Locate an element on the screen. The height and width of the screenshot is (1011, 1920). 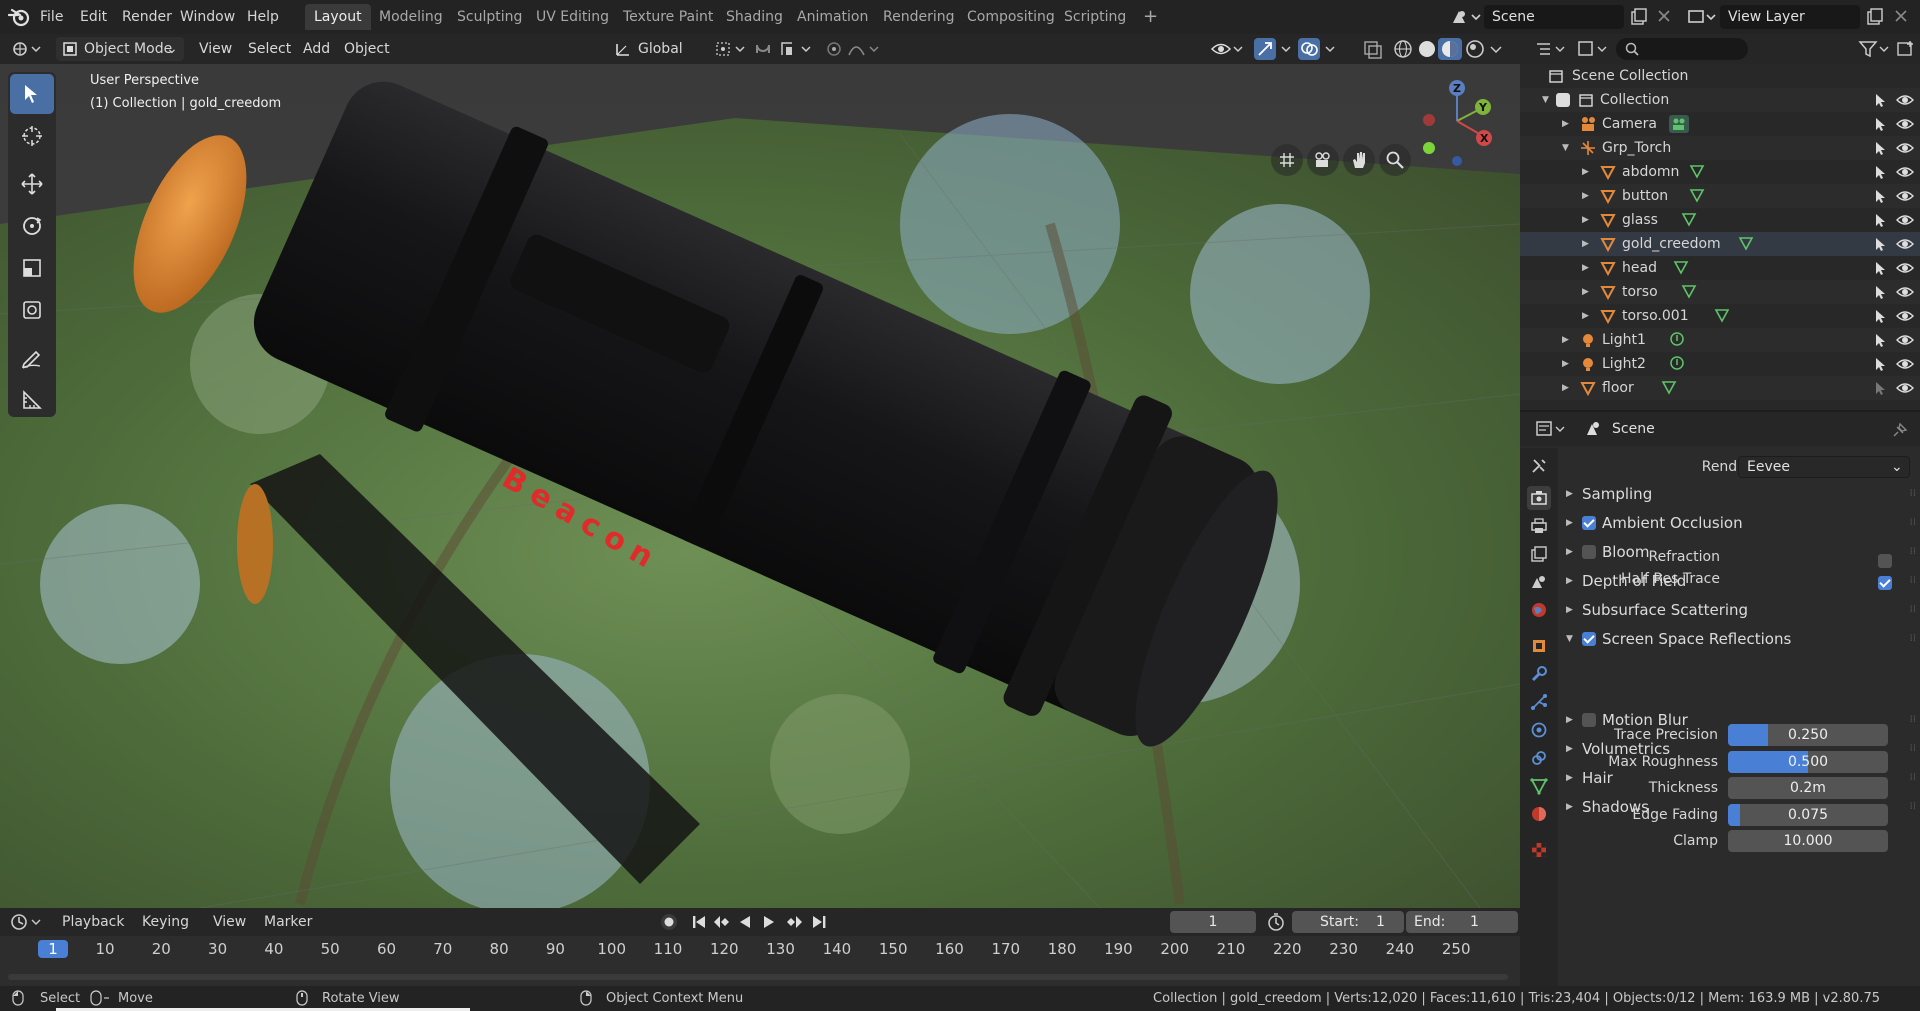
new-scene-icon is located at coordinates (1639, 17).